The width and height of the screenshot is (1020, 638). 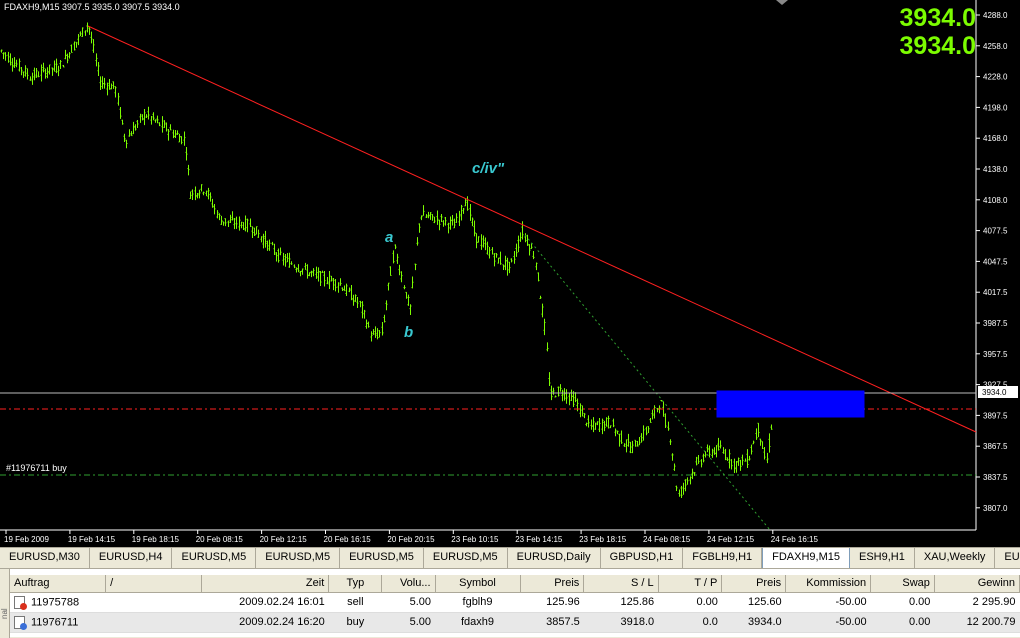 I want to click on zone-box, so click(x=790, y=404).